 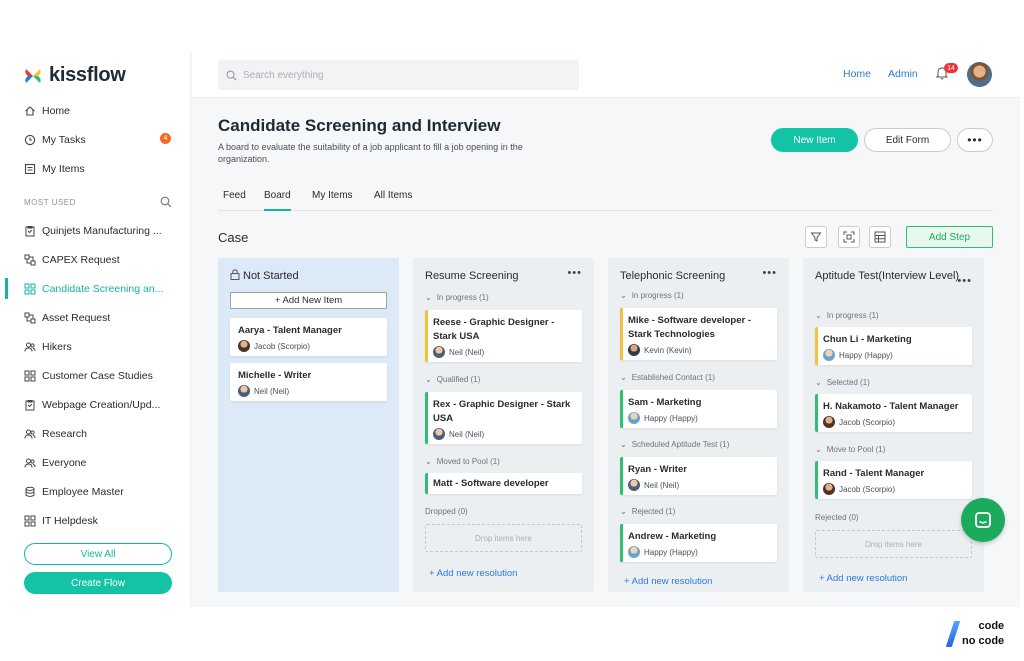 I want to click on sidebar-item-label: Everyone, so click(x=64, y=462).